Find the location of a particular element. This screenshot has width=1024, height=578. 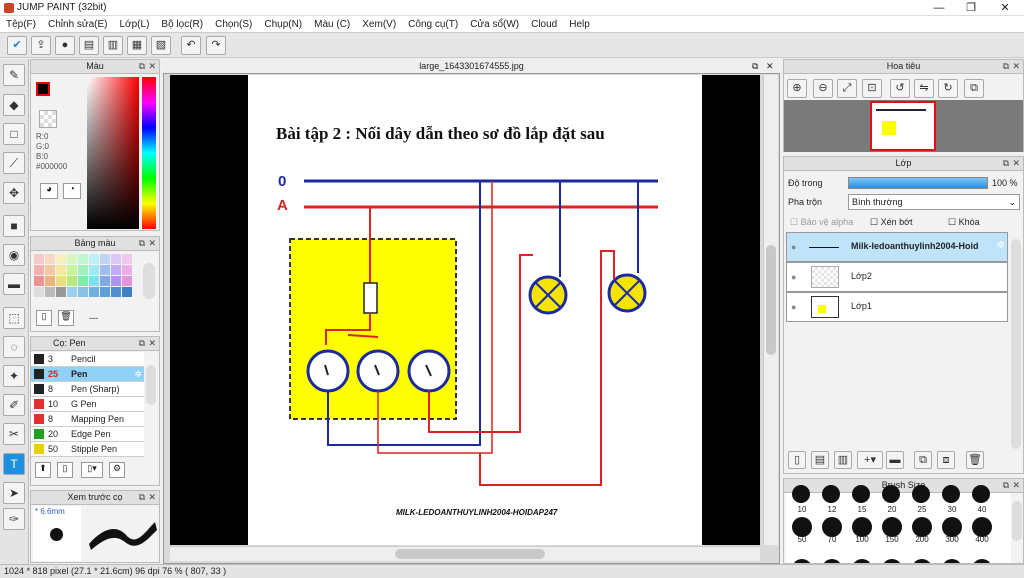

brush-size-label: 10 is located at coordinates (802, 509).